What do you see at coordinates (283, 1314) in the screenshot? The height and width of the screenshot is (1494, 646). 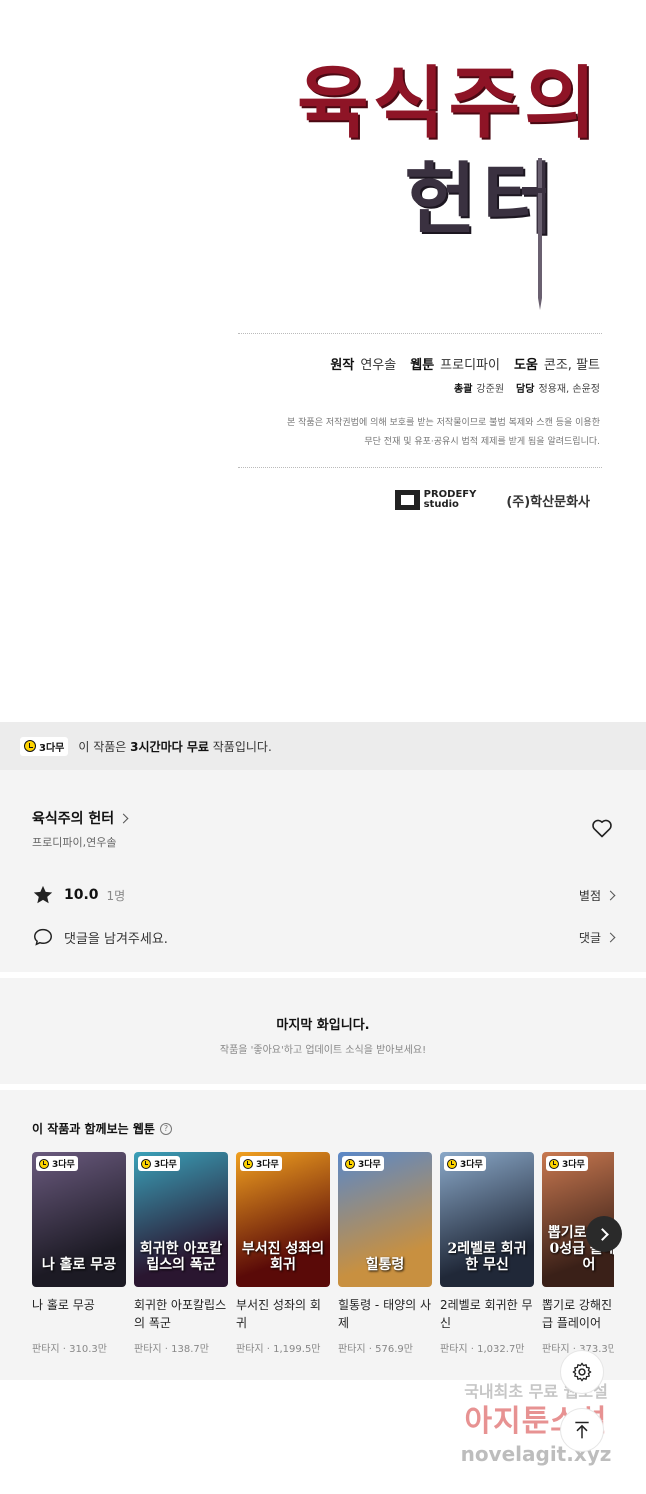 I see `recommendation-title: 부서진 성좌의 회귀` at bounding box center [283, 1314].